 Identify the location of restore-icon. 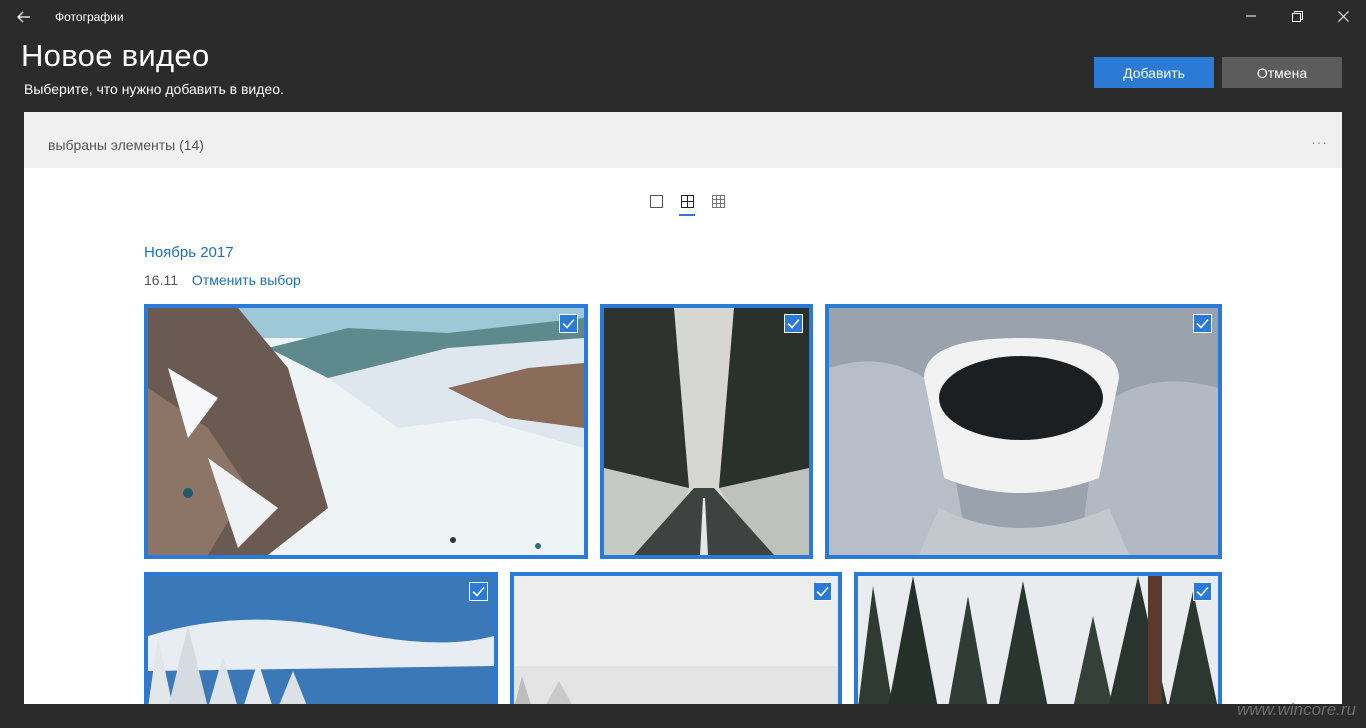
(1297, 16).